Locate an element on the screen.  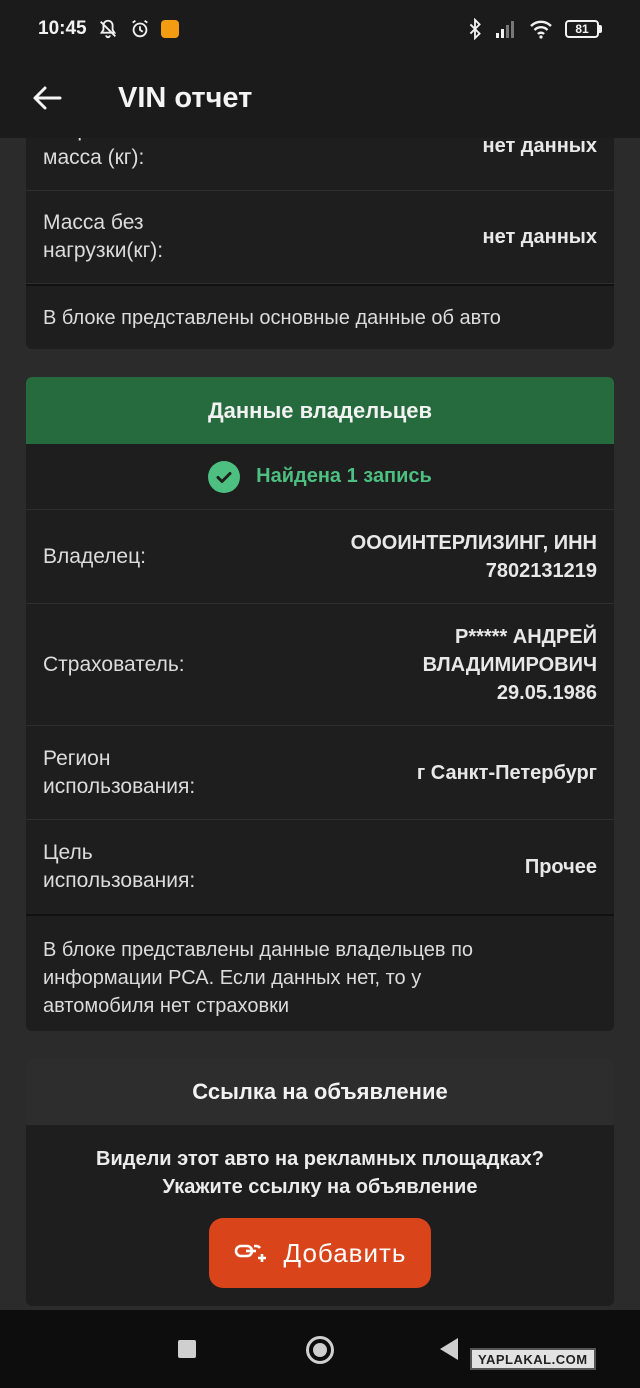
recent-apps-button is located at coordinates (187, 1349).